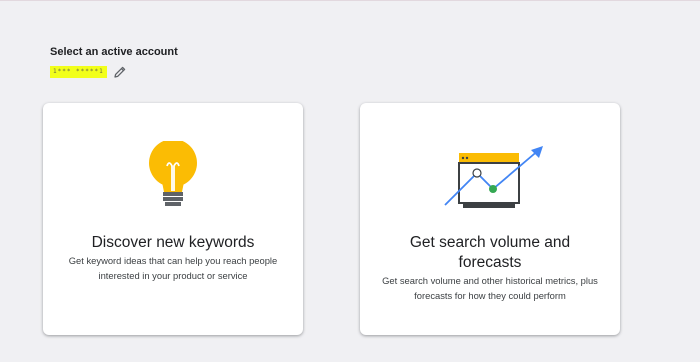 The width and height of the screenshot is (700, 362). What do you see at coordinates (173, 180) in the screenshot?
I see `lightbulb-icon` at bounding box center [173, 180].